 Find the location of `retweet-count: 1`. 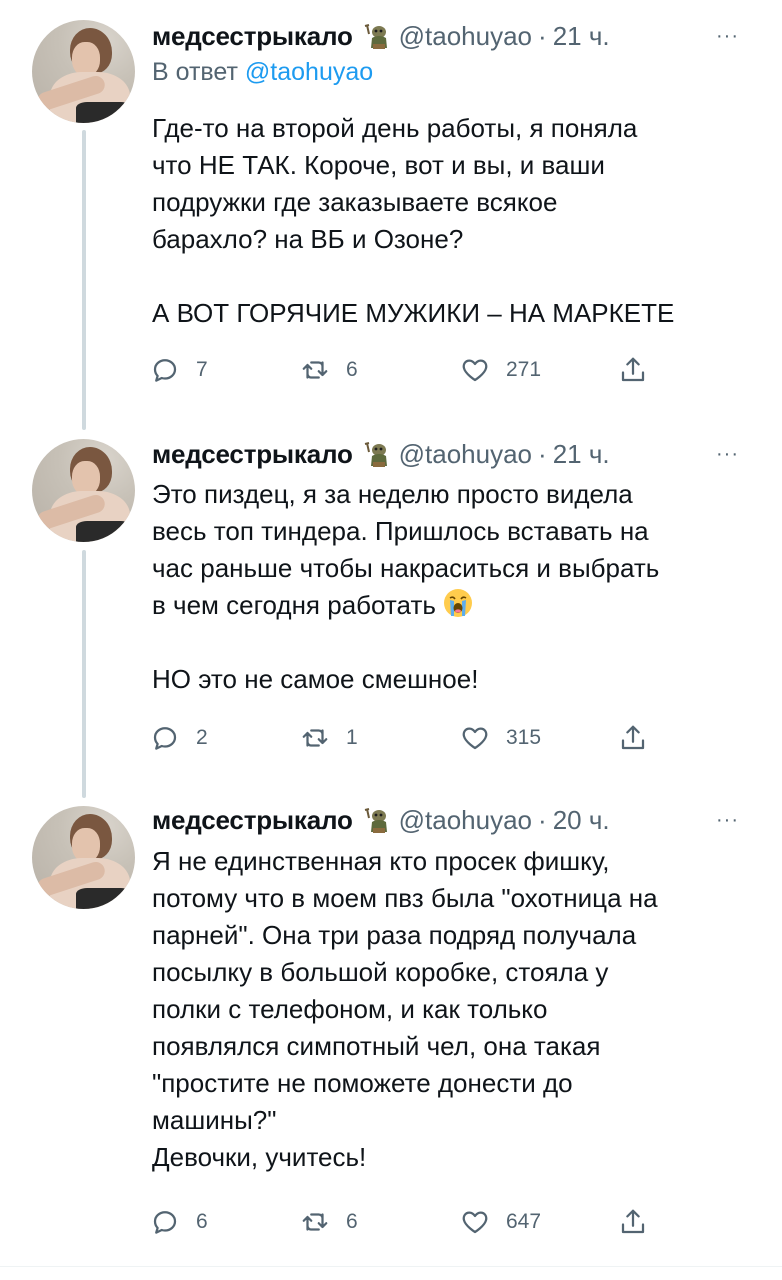

retweet-count: 1 is located at coordinates (352, 737).